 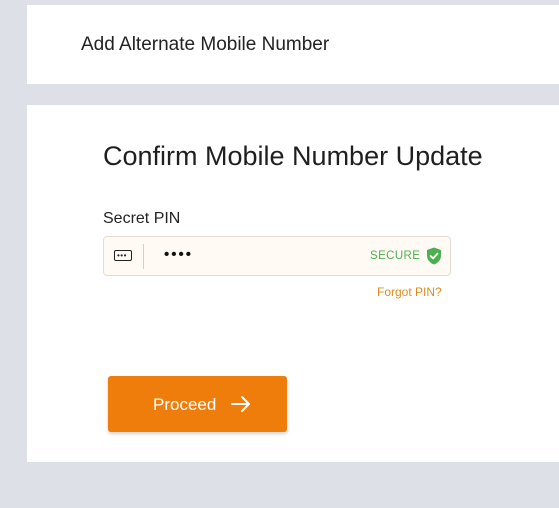 I want to click on keyboard-icon: •••, so click(x=123, y=255).